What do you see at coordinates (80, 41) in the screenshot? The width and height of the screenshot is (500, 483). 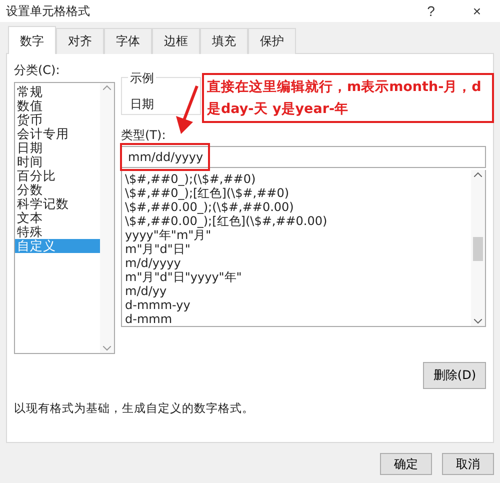 I see `tab: 对齐` at bounding box center [80, 41].